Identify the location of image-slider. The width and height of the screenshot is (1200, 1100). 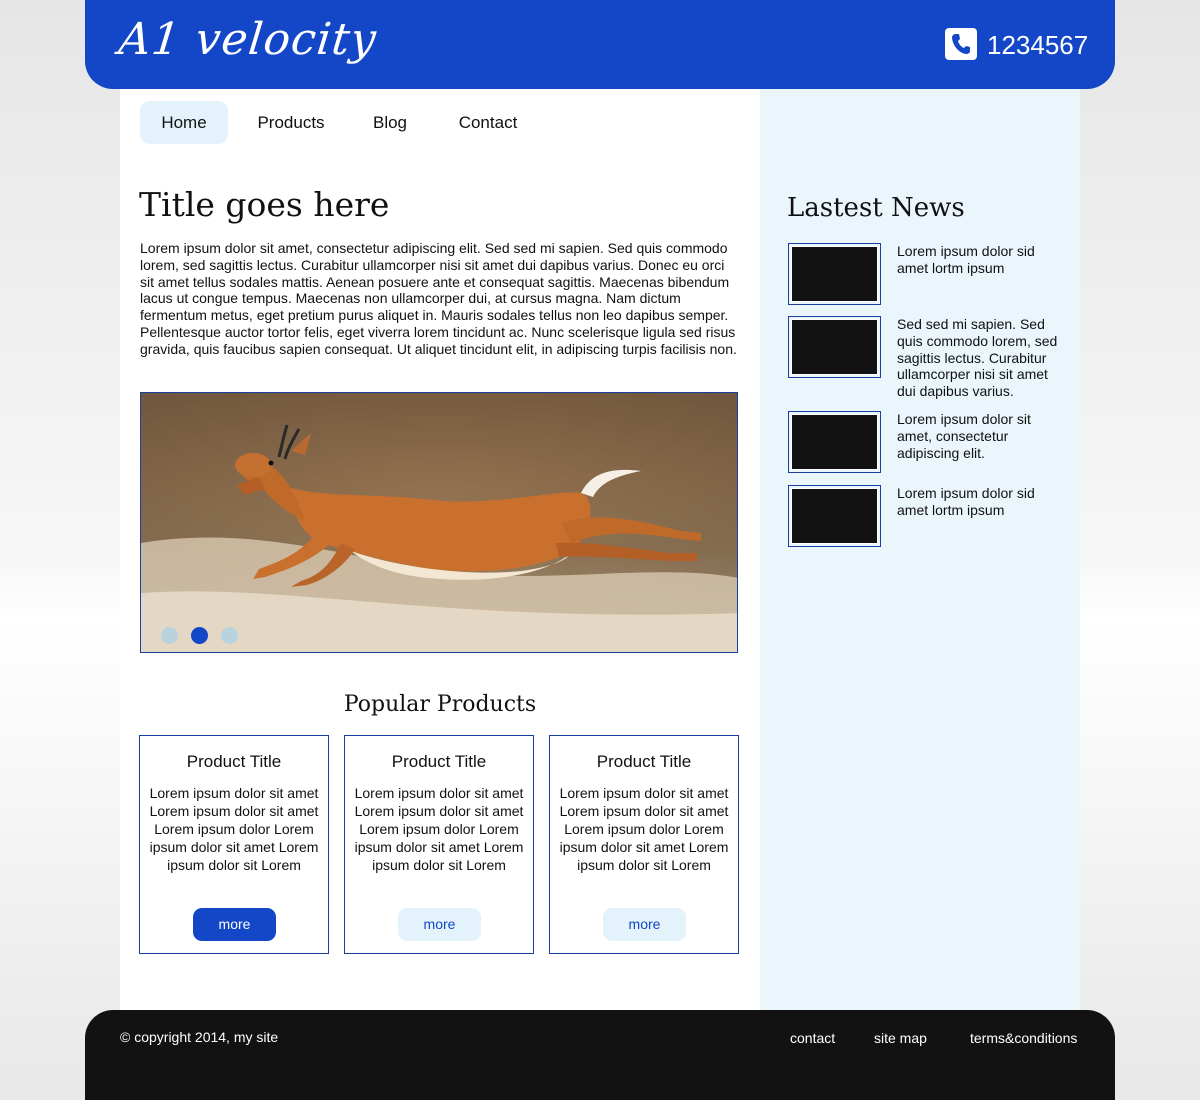
(439, 522).